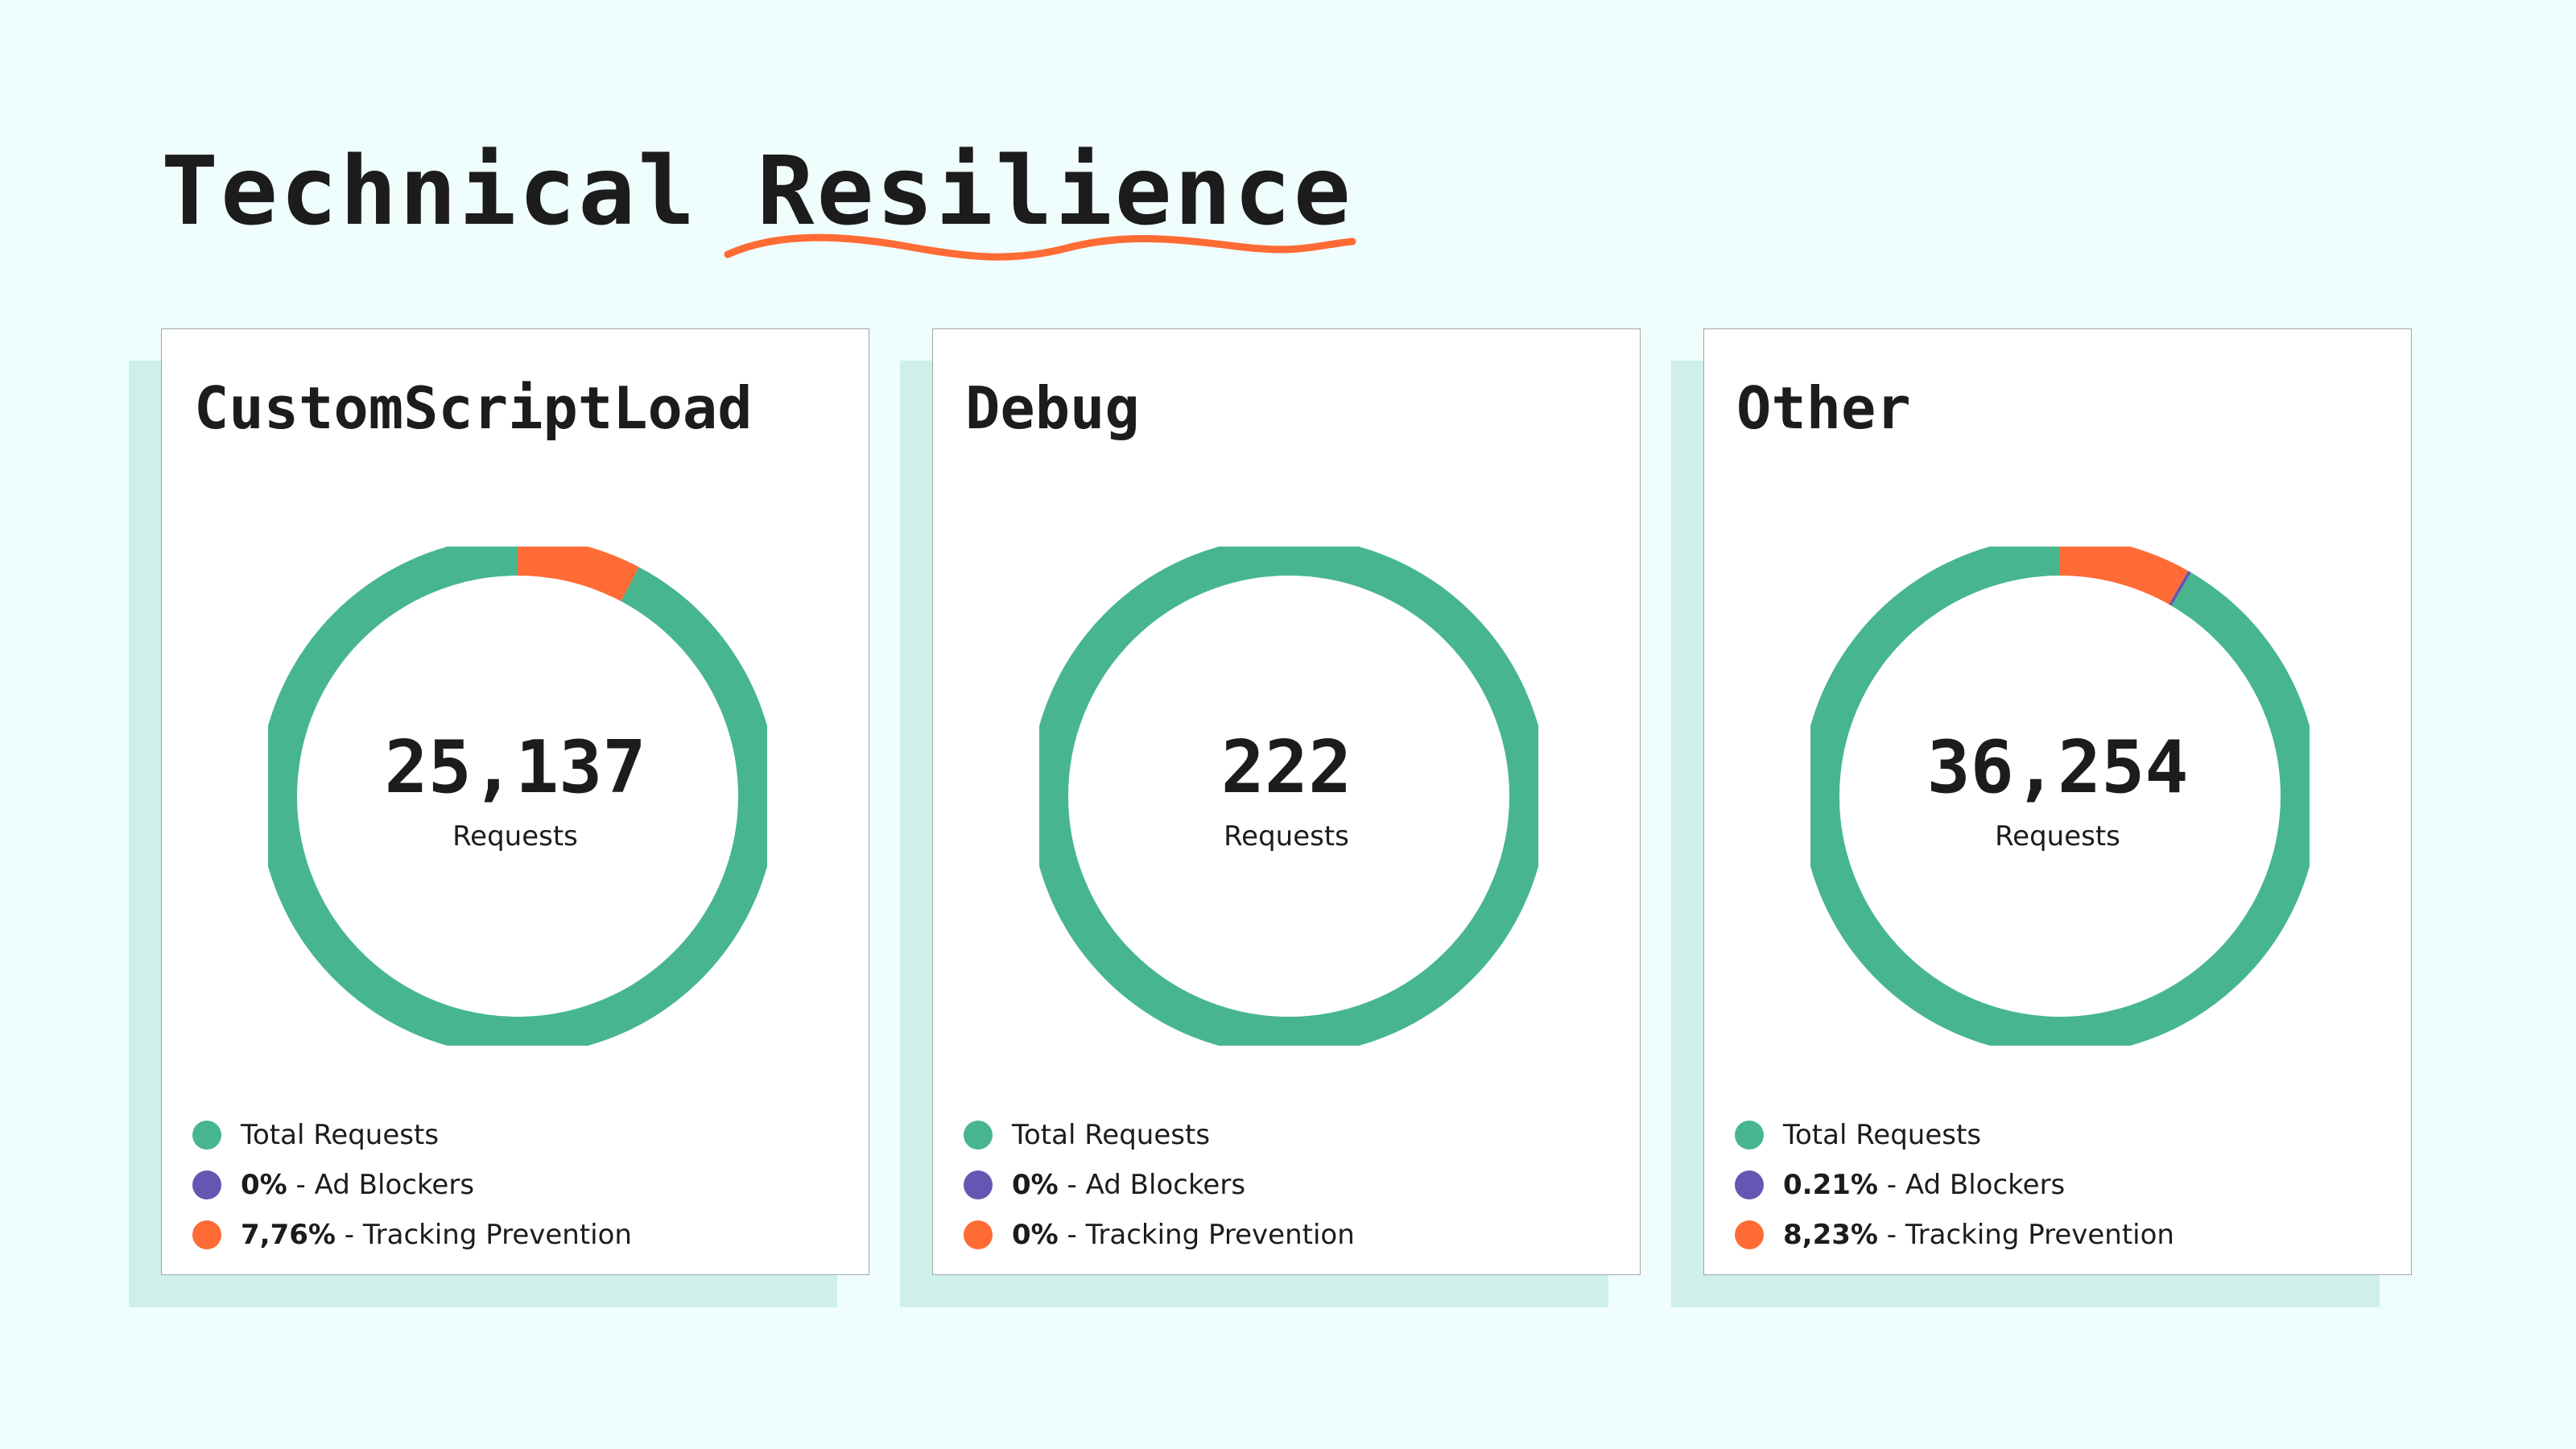  I want to click on legend-value: 8,23%, so click(1830, 1235).